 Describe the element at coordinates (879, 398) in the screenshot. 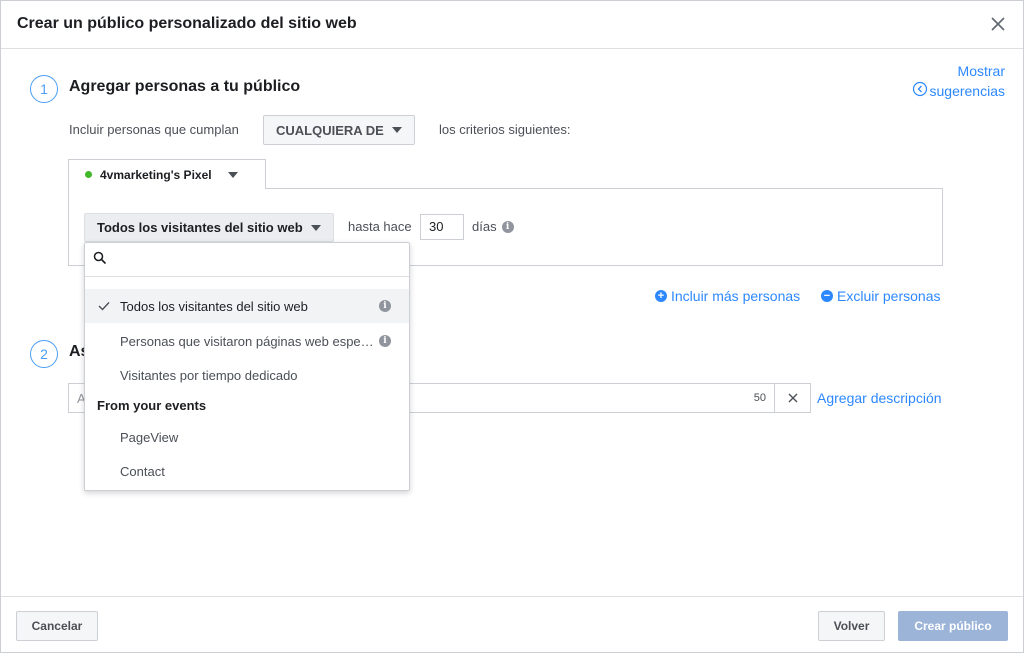

I see `add-description-link: Agregar descripción` at that location.